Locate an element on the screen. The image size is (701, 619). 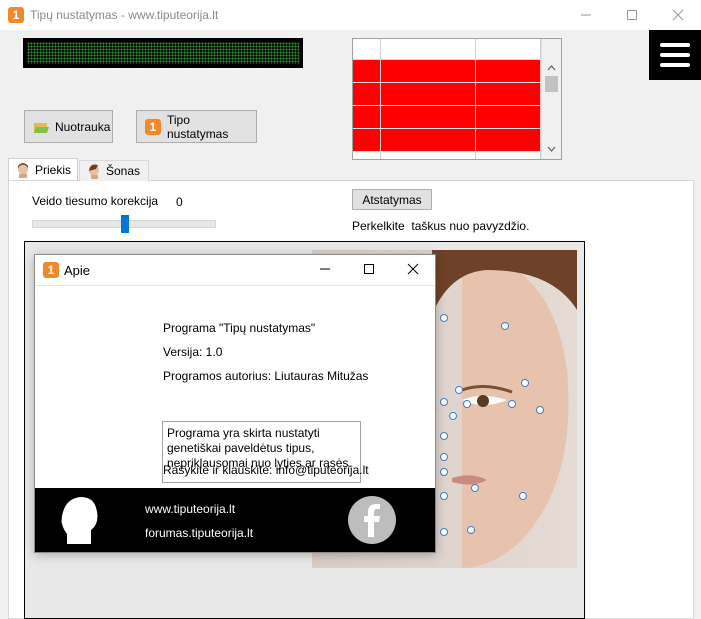
minimize-button is located at coordinates (586, 15).